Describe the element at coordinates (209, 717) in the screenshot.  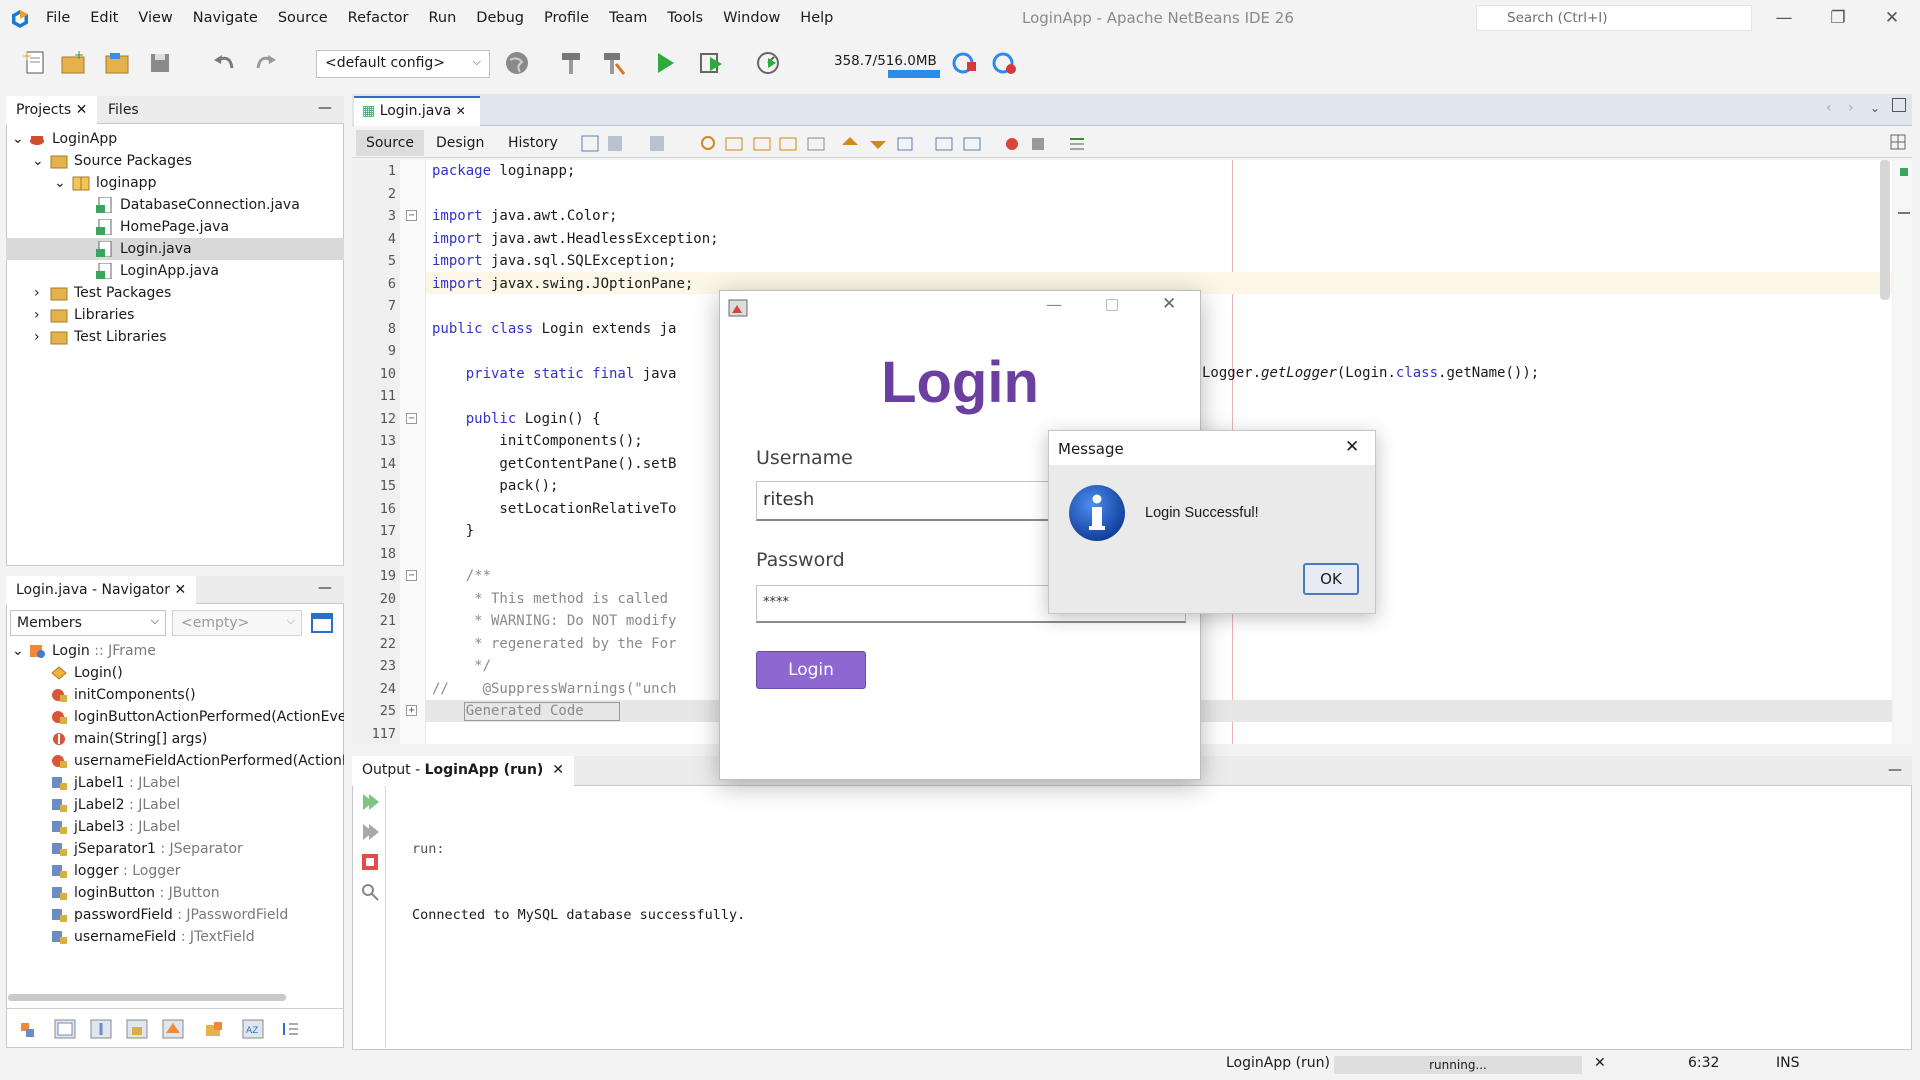
I see `nav-item: loginButtonActionPerformed(ActionEve` at that location.